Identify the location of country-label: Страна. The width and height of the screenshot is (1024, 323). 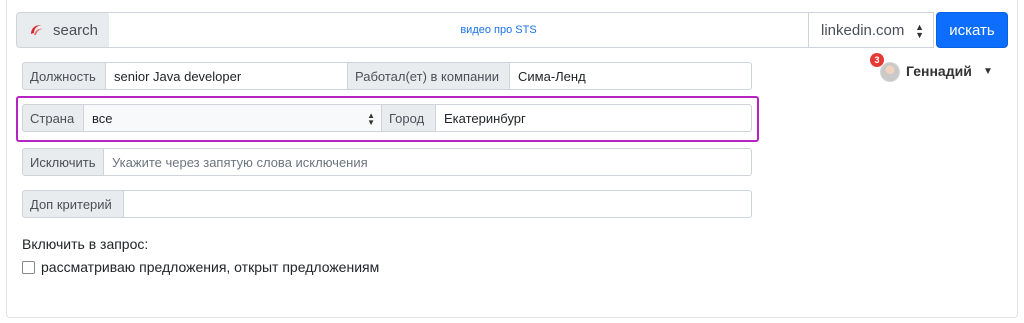
(53, 118).